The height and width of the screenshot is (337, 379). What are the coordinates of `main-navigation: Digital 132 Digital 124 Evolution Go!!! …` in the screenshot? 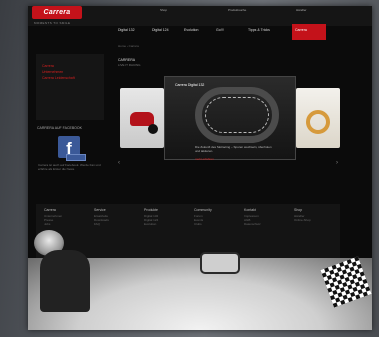 It's located at (225, 32).